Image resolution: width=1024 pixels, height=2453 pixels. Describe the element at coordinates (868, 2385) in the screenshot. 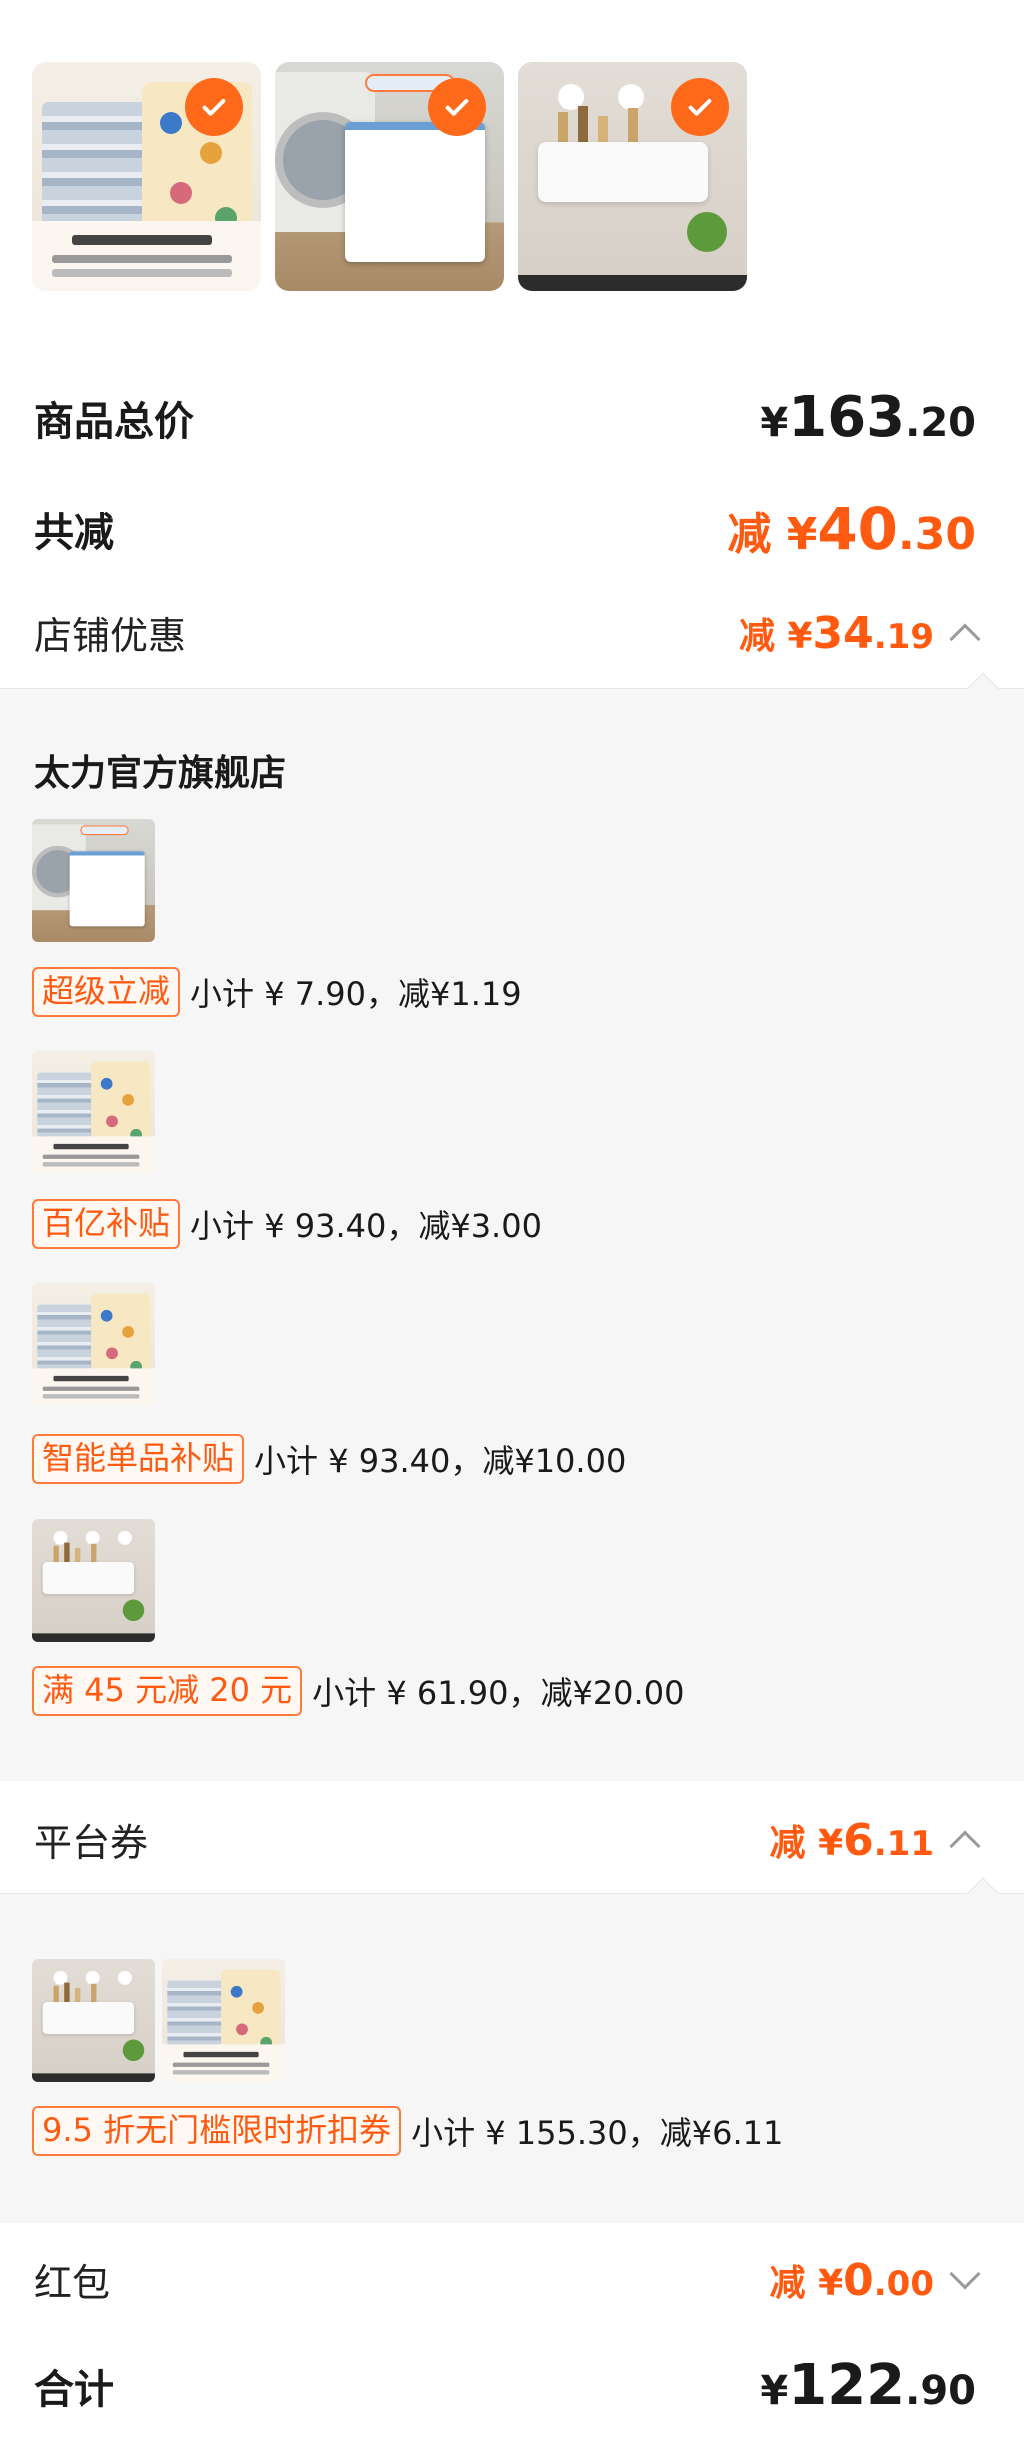

I see `grand-total-value: ¥ 122 .90` at that location.